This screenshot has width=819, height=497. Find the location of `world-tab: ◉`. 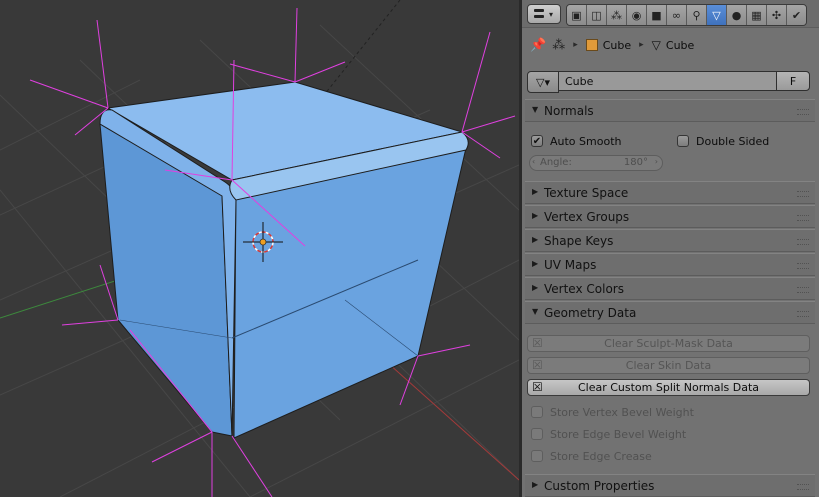

world-tab: ◉ is located at coordinates (637, 15).